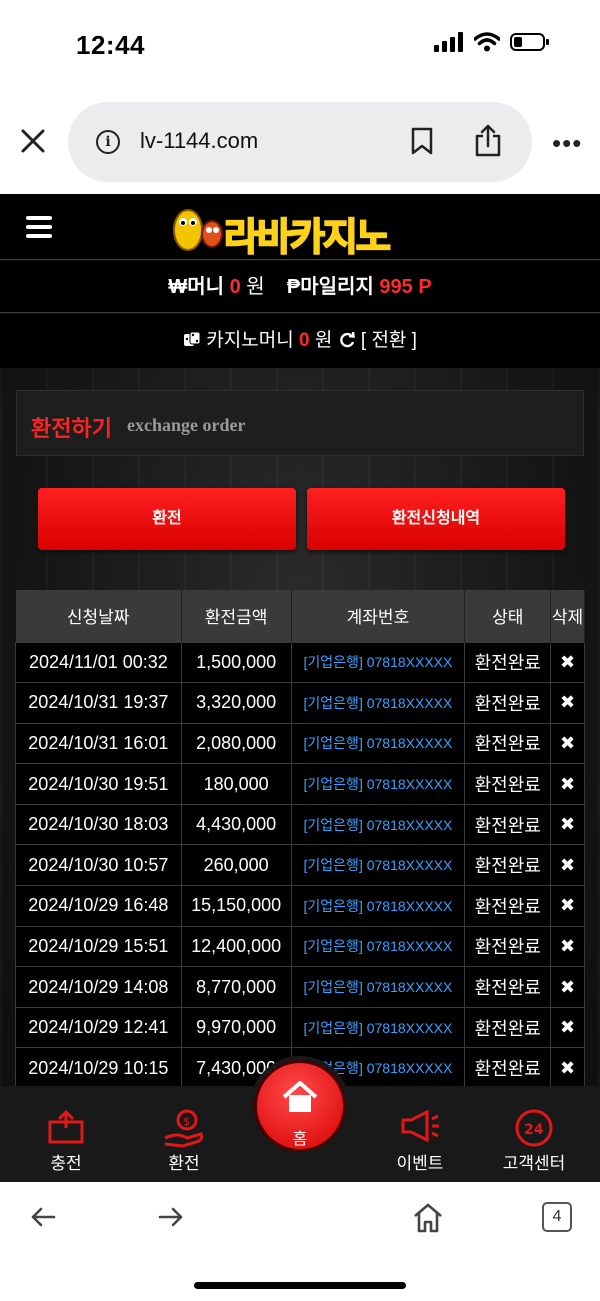  I want to click on nav-event: 이벤트, so click(420, 1134).